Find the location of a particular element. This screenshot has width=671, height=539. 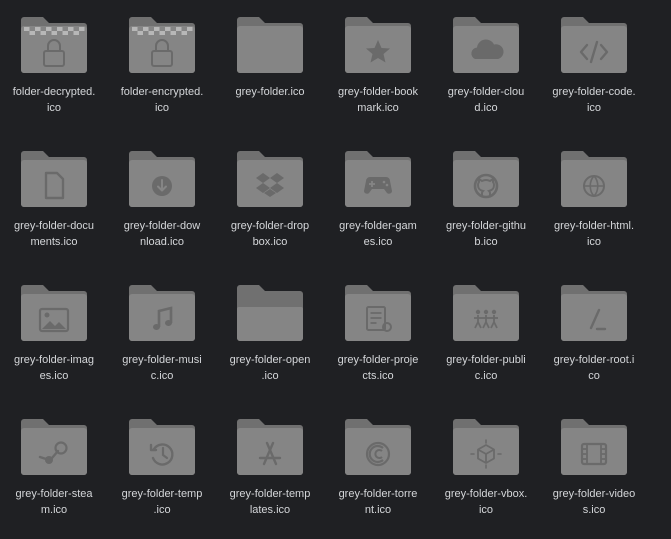

file-name-line: grey-folder-clou is located at coordinates (486, 92).